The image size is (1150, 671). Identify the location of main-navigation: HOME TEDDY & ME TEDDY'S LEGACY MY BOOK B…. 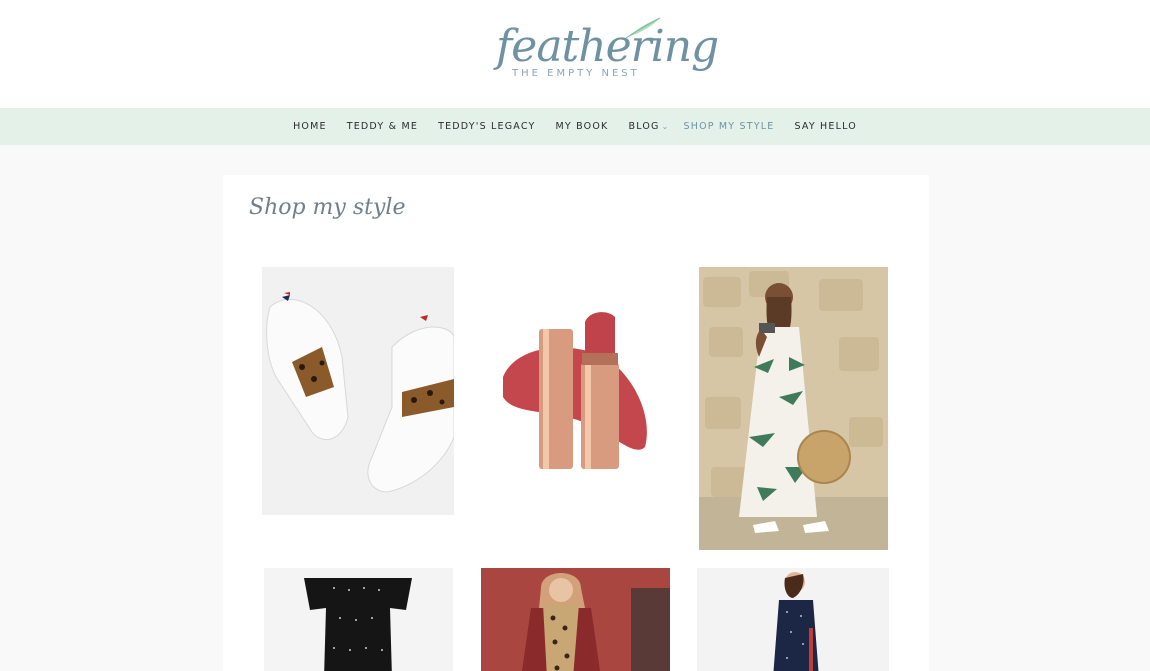
(575, 126).